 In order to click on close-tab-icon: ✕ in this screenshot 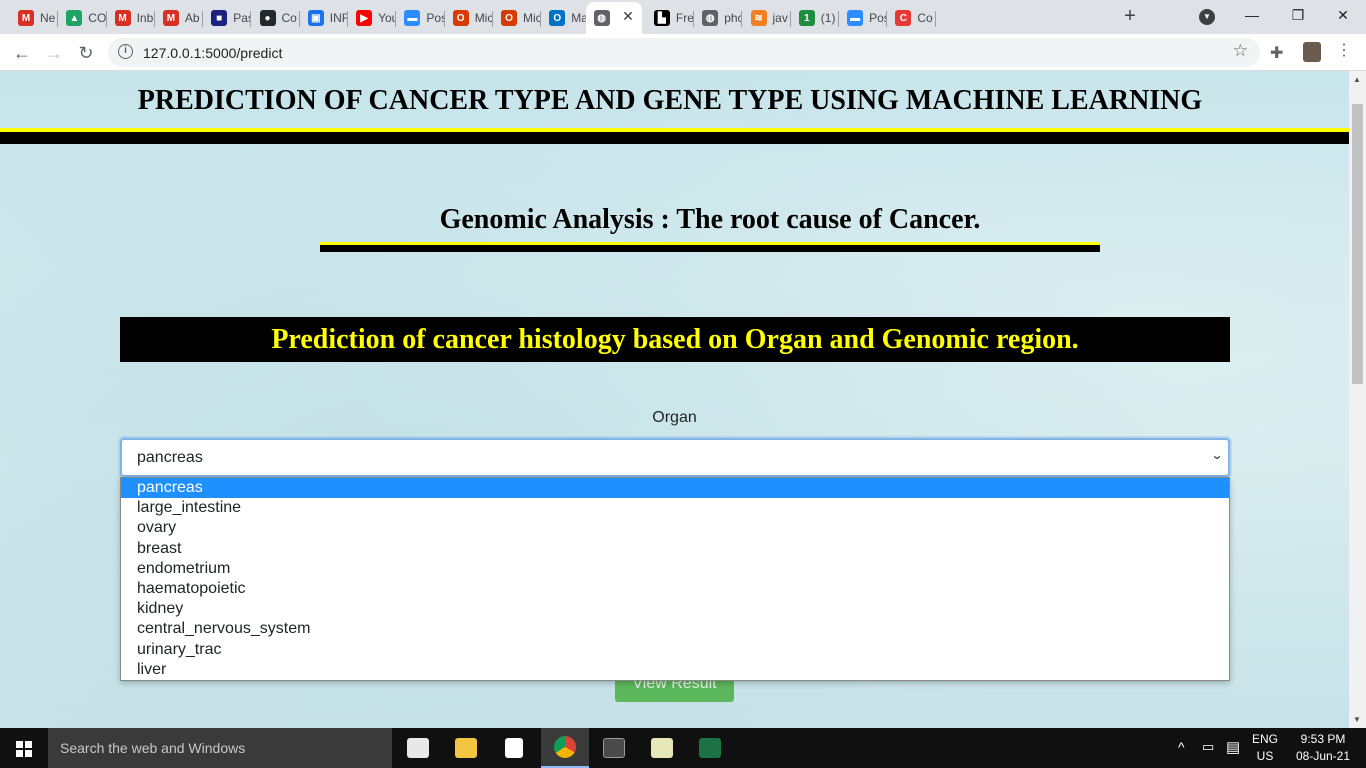, I will do `click(628, 16)`.